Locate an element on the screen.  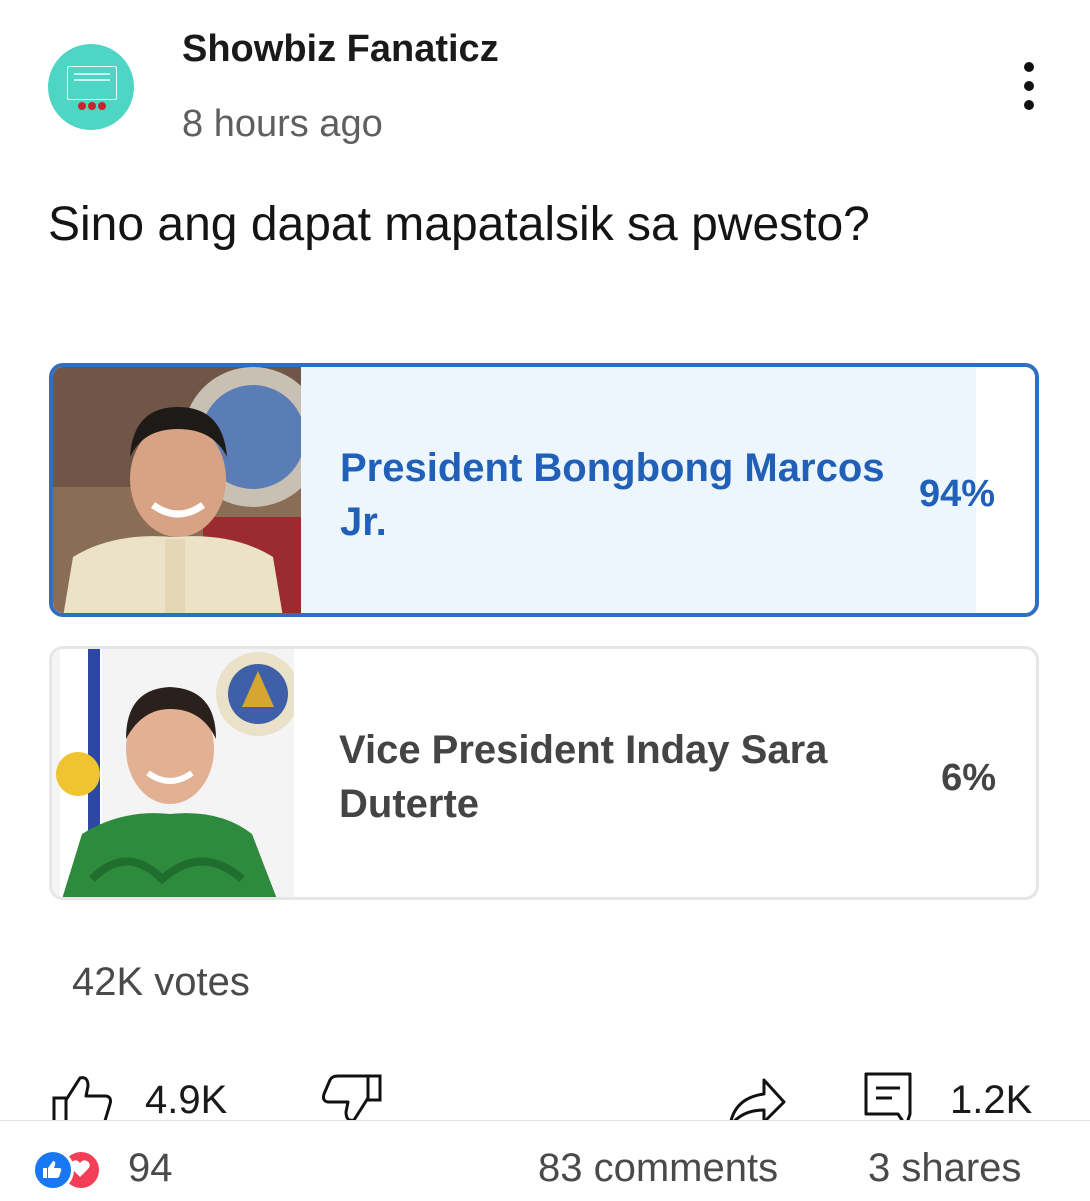
more-options-button is located at coordinates (1029, 86).